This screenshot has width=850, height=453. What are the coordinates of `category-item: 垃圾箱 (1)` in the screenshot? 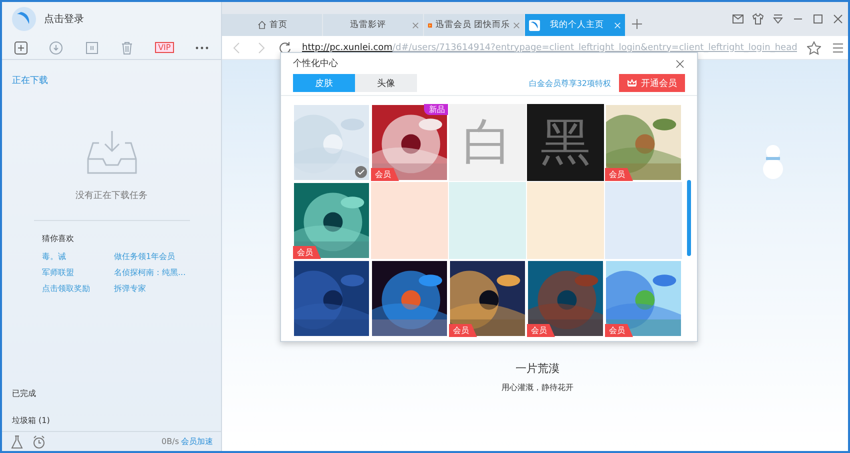 It's located at (31, 420).